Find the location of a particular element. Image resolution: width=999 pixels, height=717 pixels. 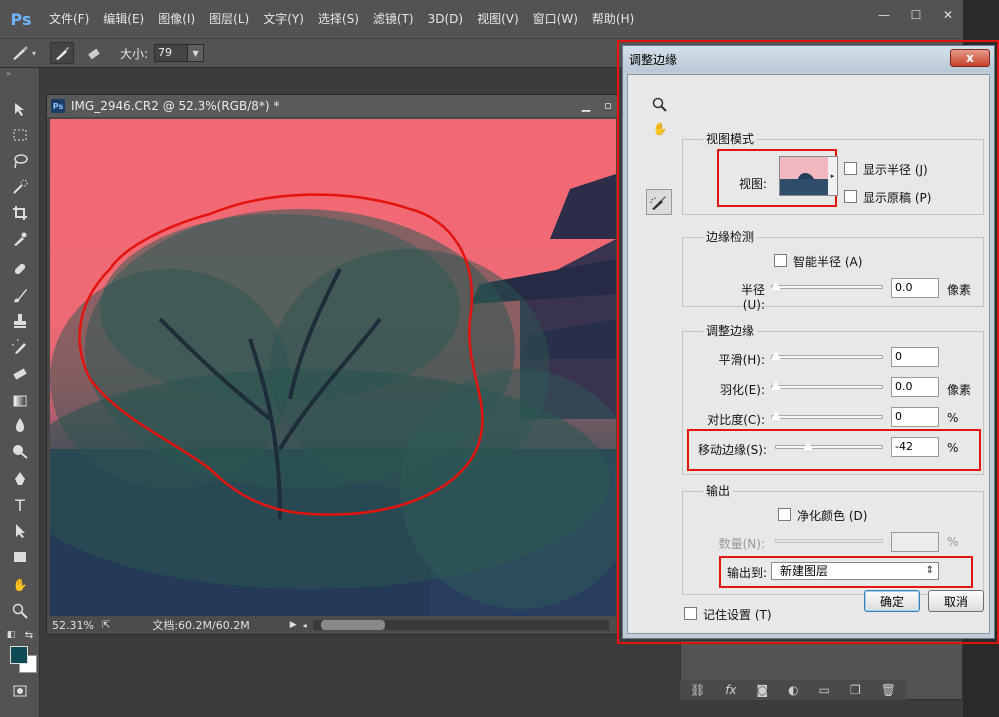

document-maximize-button: ▫ is located at coordinates (608, 105).